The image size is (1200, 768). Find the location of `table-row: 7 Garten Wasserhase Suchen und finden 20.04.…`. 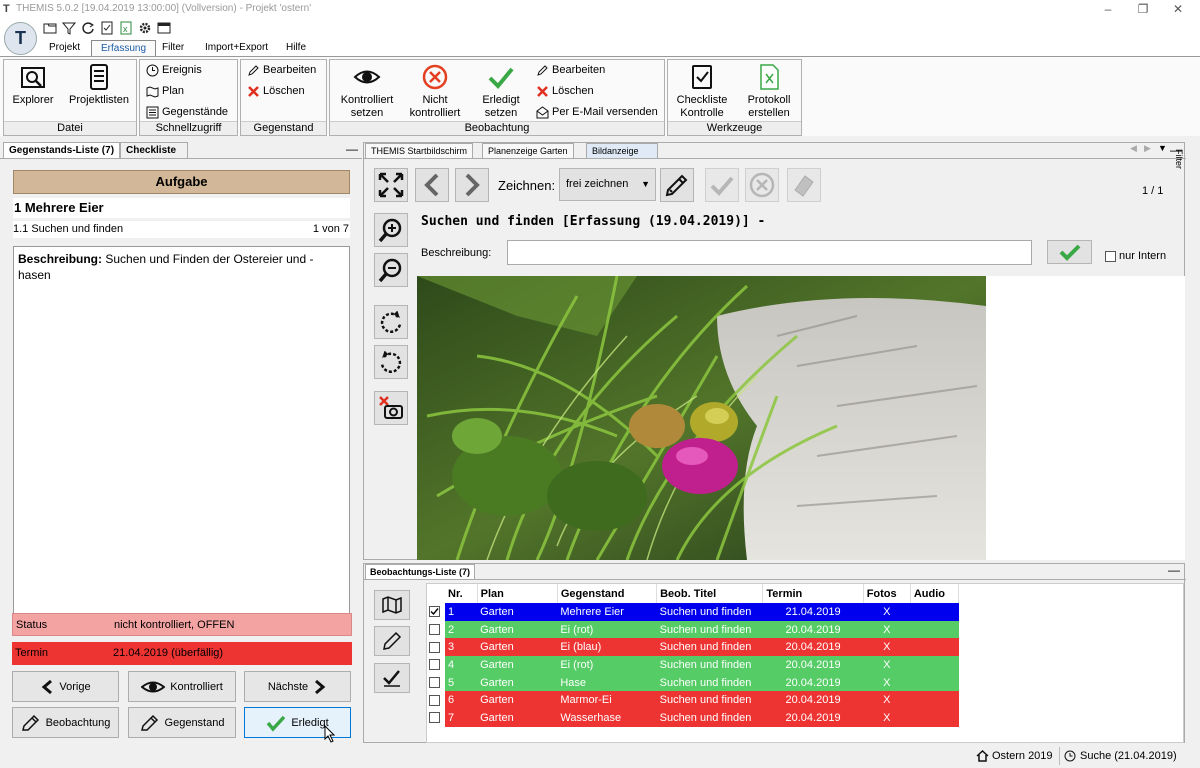

table-row: 7 Garten Wasserhase Suchen und finden 20.04.… is located at coordinates (693, 718).